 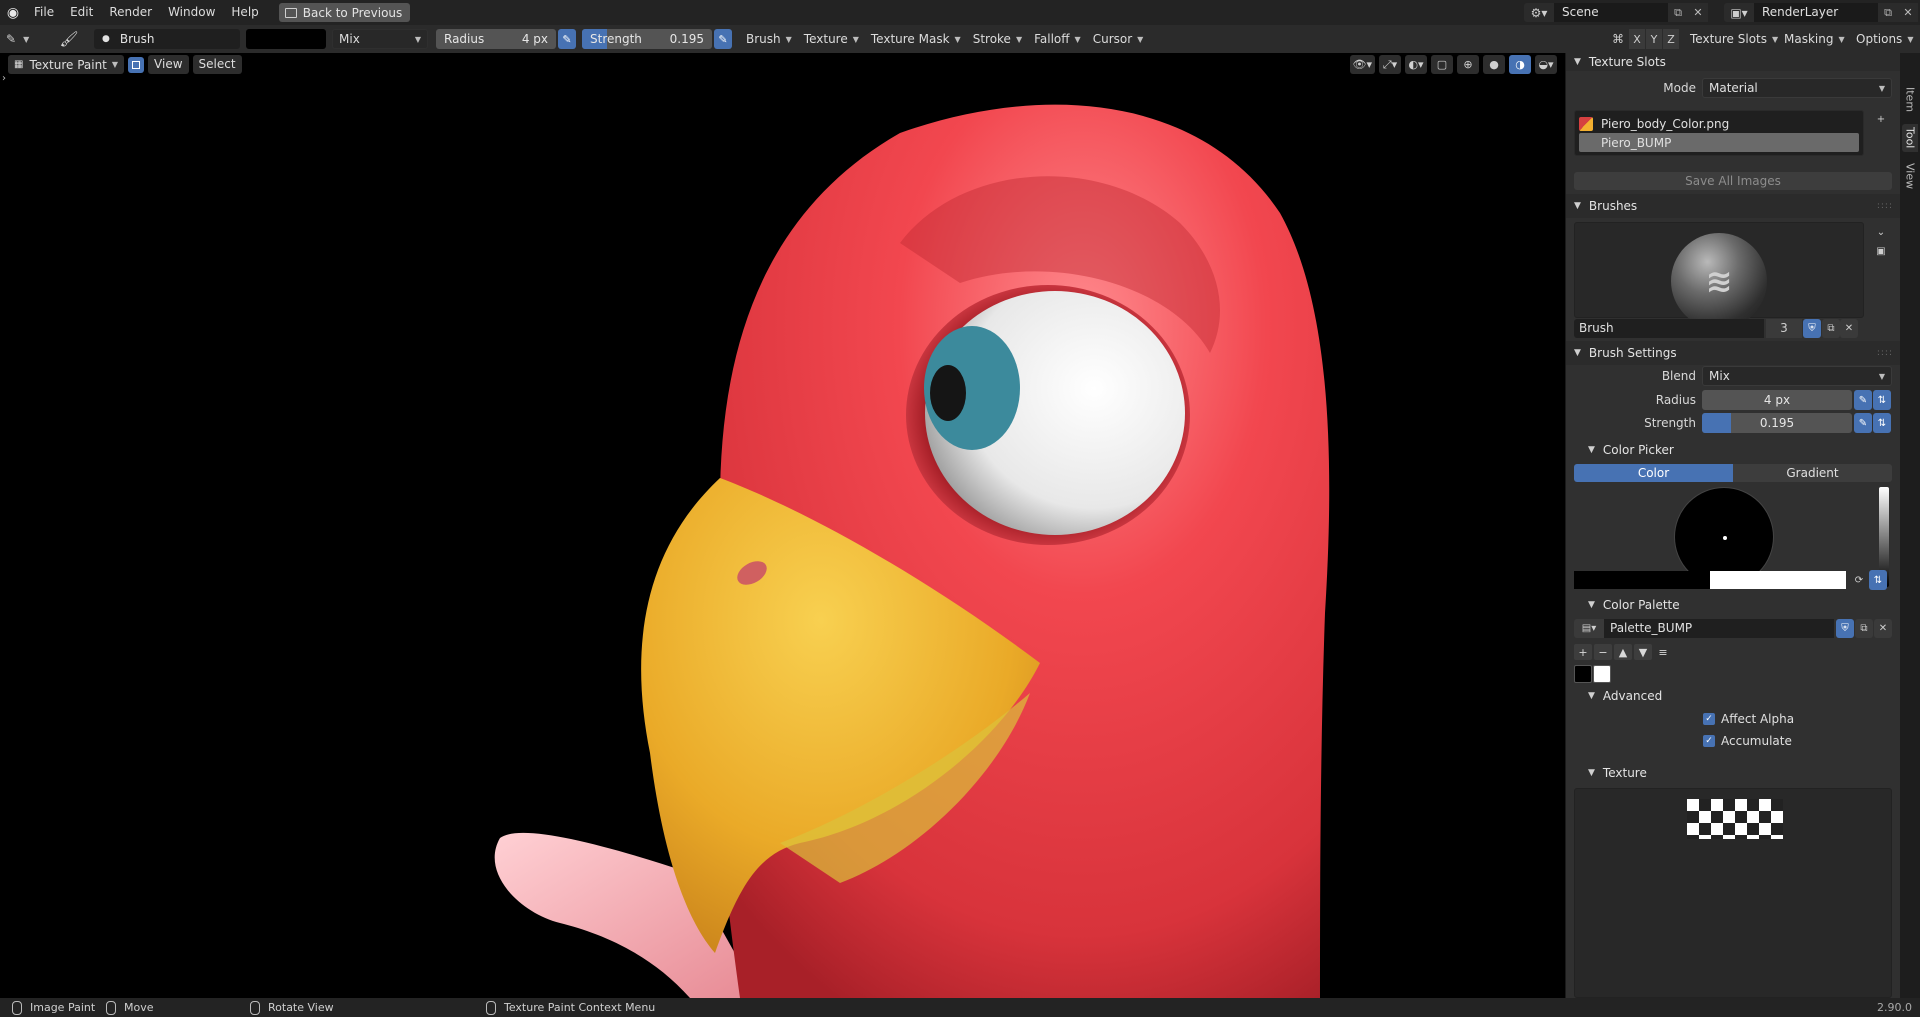 What do you see at coordinates (1883, 628) in the screenshot?
I see `unlink-palette-icon: ✕` at bounding box center [1883, 628].